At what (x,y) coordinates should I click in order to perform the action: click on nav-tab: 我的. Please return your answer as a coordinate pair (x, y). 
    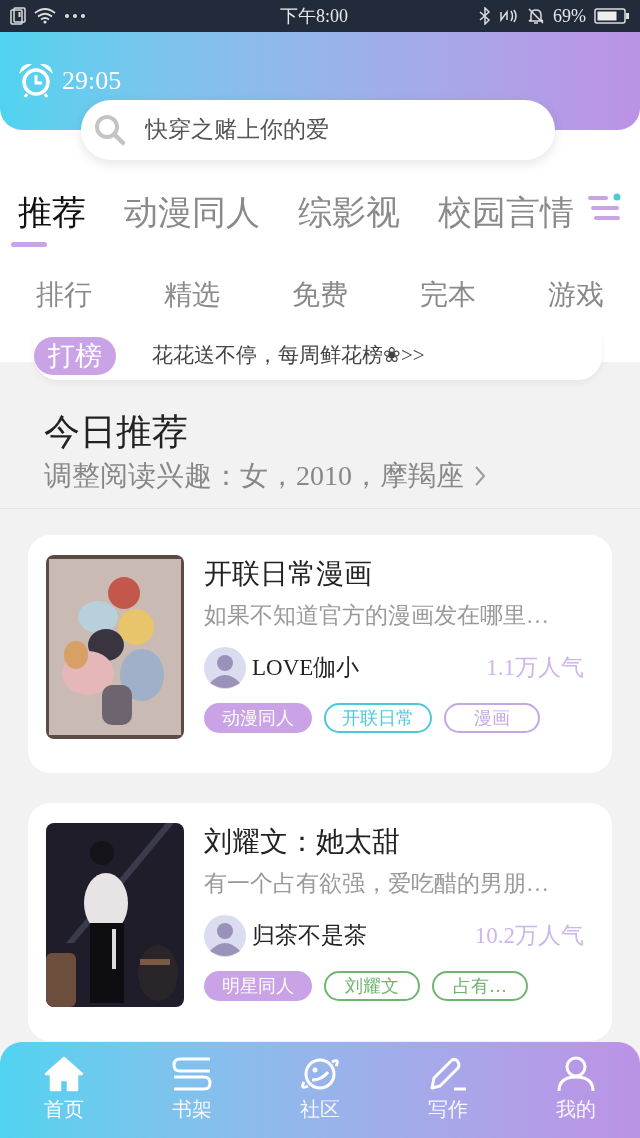
    Looking at the image, I should click on (576, 1090).